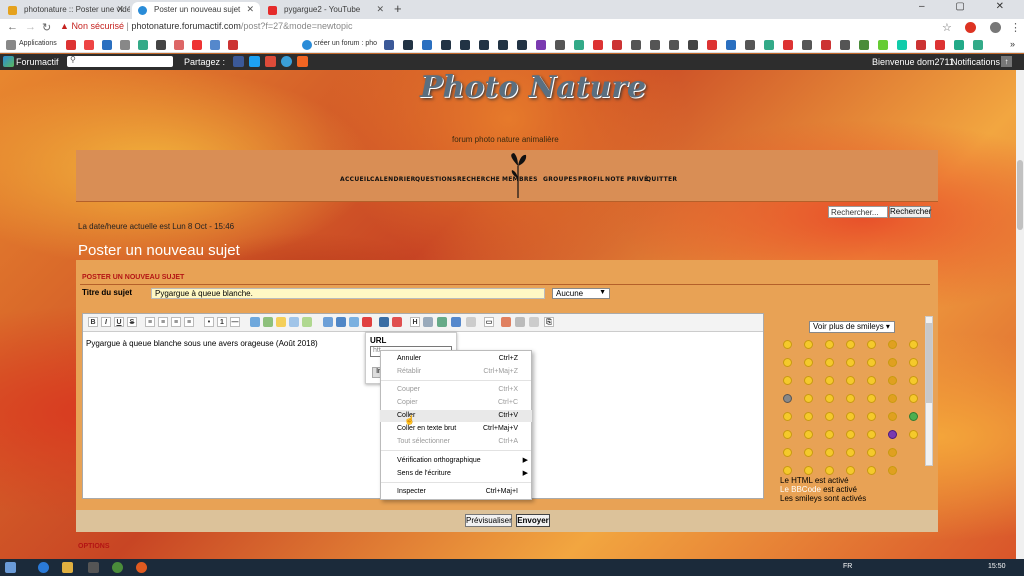 The width and height of the screenshot is (1024, 576). I want to click on link-icon, so click(341, 322).